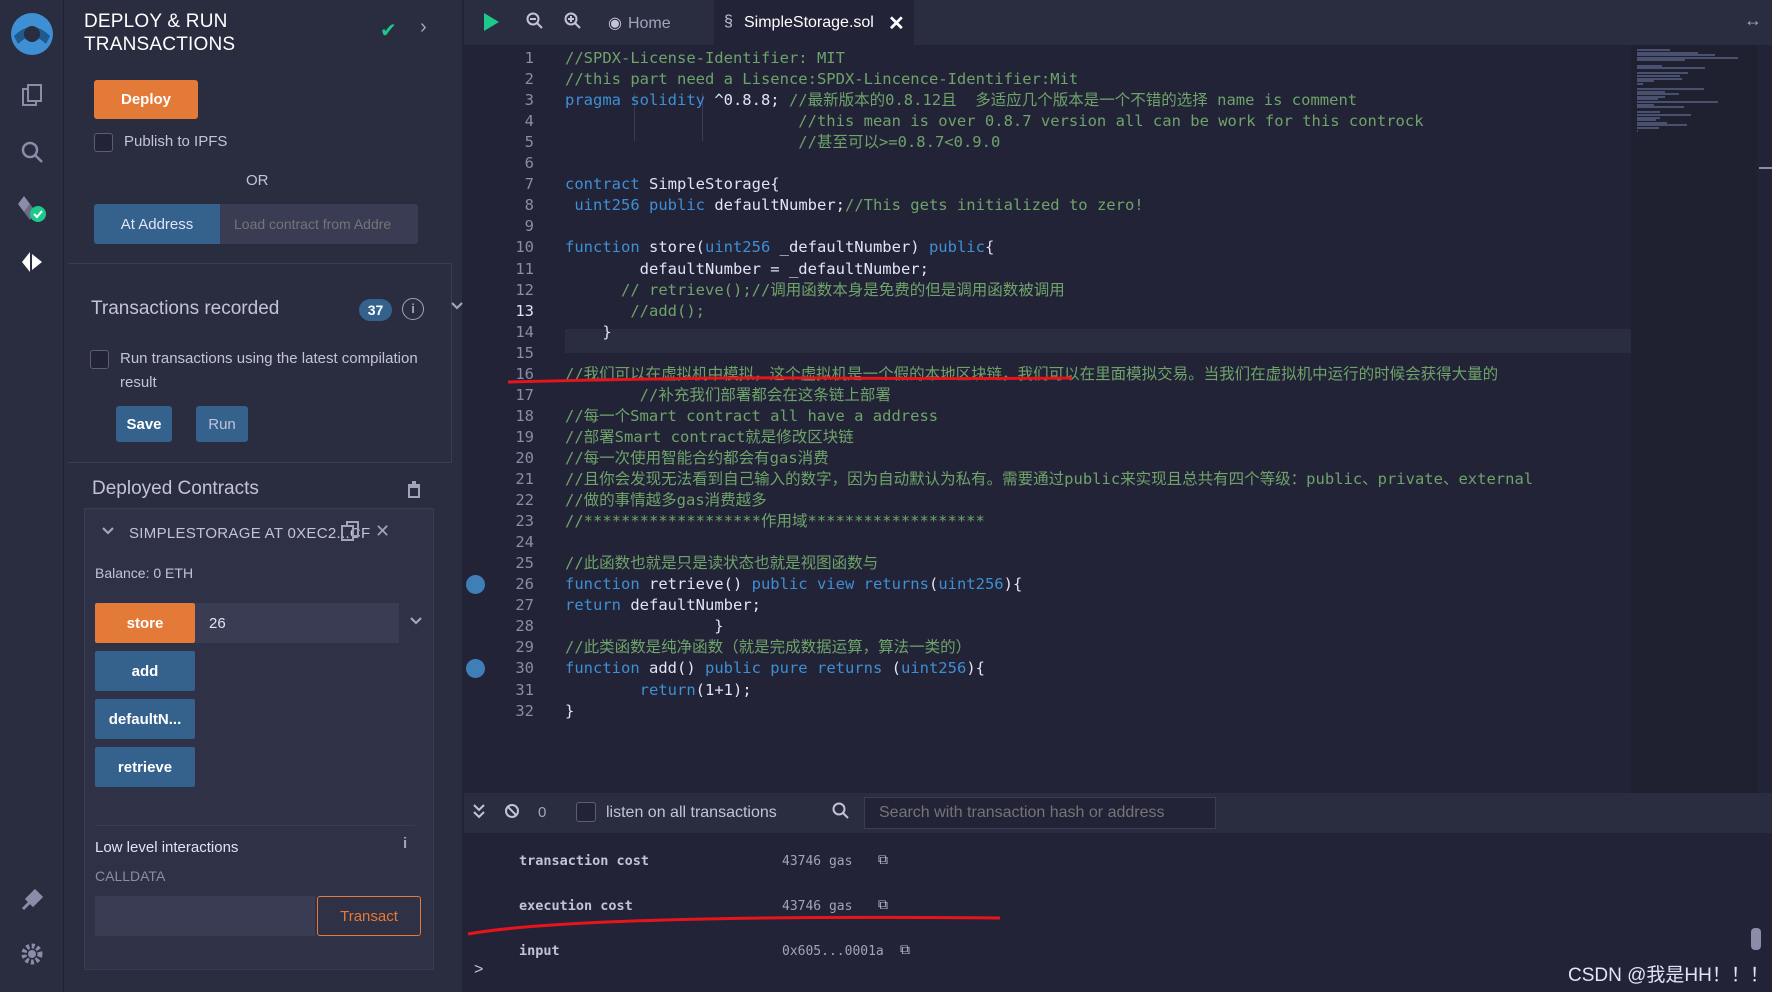  Describe the element at coordinates (32, 900) in the screenshot. I see `plugin-manager-icon` at that location.